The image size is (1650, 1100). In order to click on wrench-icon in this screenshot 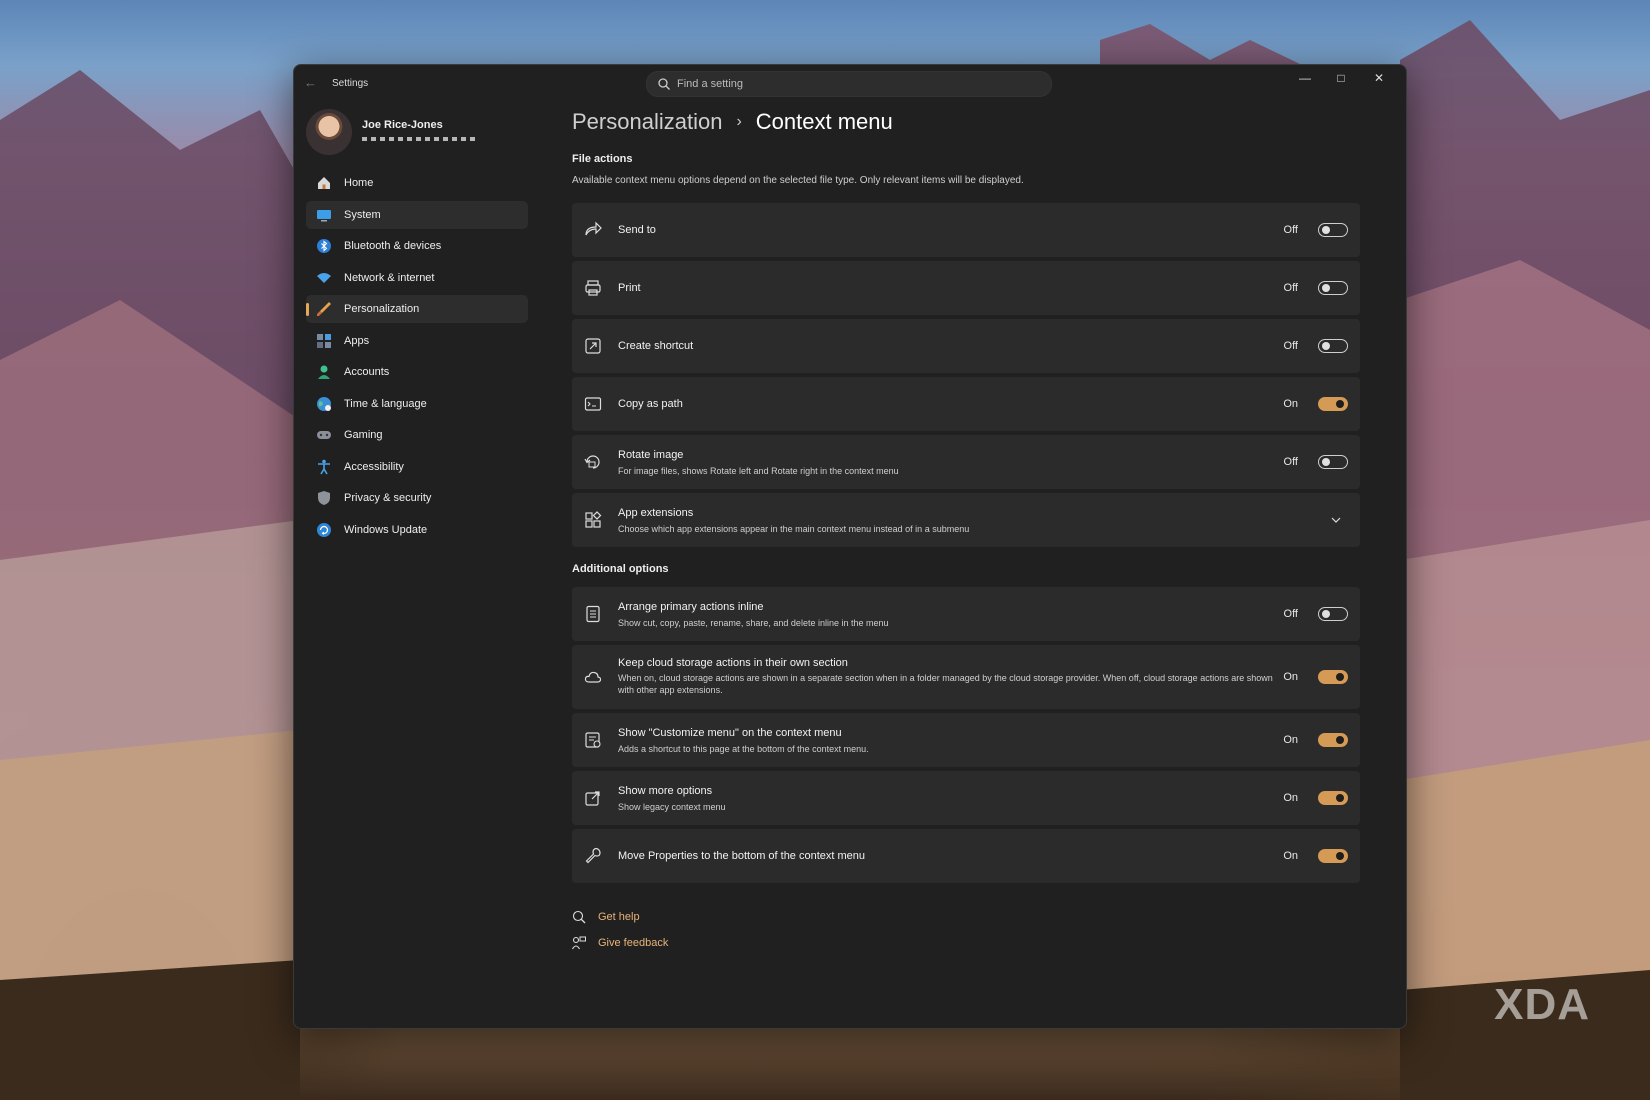, I will do `click(593, 855)`.